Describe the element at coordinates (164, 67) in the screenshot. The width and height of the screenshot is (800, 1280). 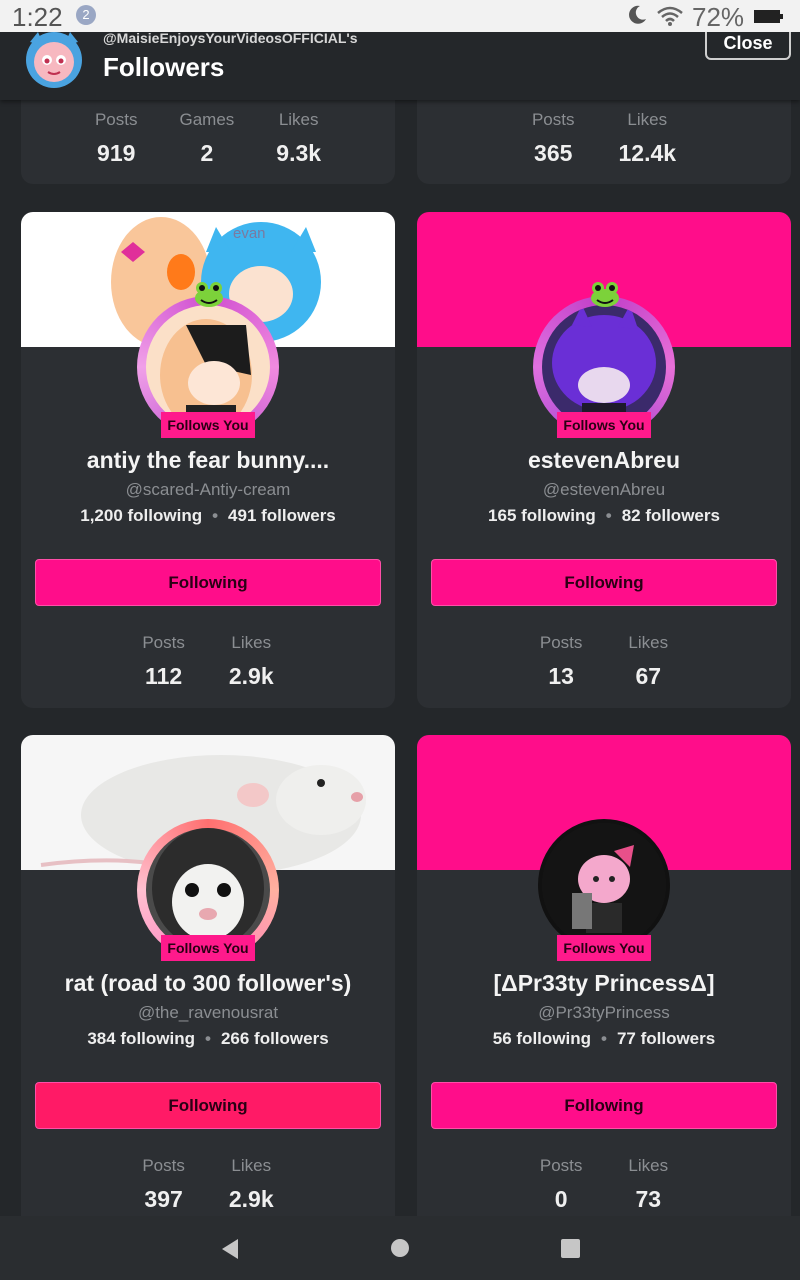
I see `page-title: Followers` at that location.